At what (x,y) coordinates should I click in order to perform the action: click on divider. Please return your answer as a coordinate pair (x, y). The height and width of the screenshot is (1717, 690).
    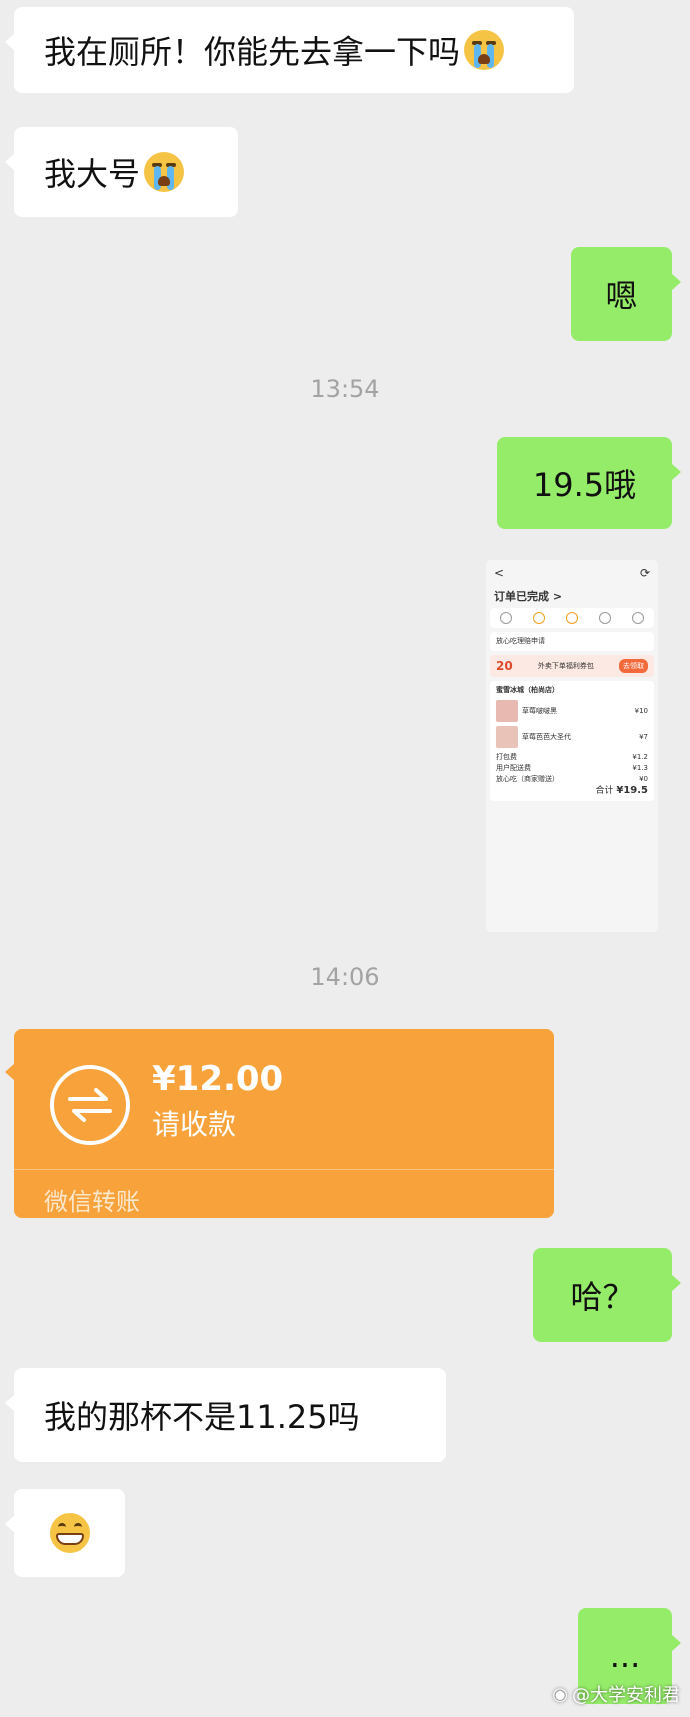
    Looking at the image, I should click on (284, 1169).